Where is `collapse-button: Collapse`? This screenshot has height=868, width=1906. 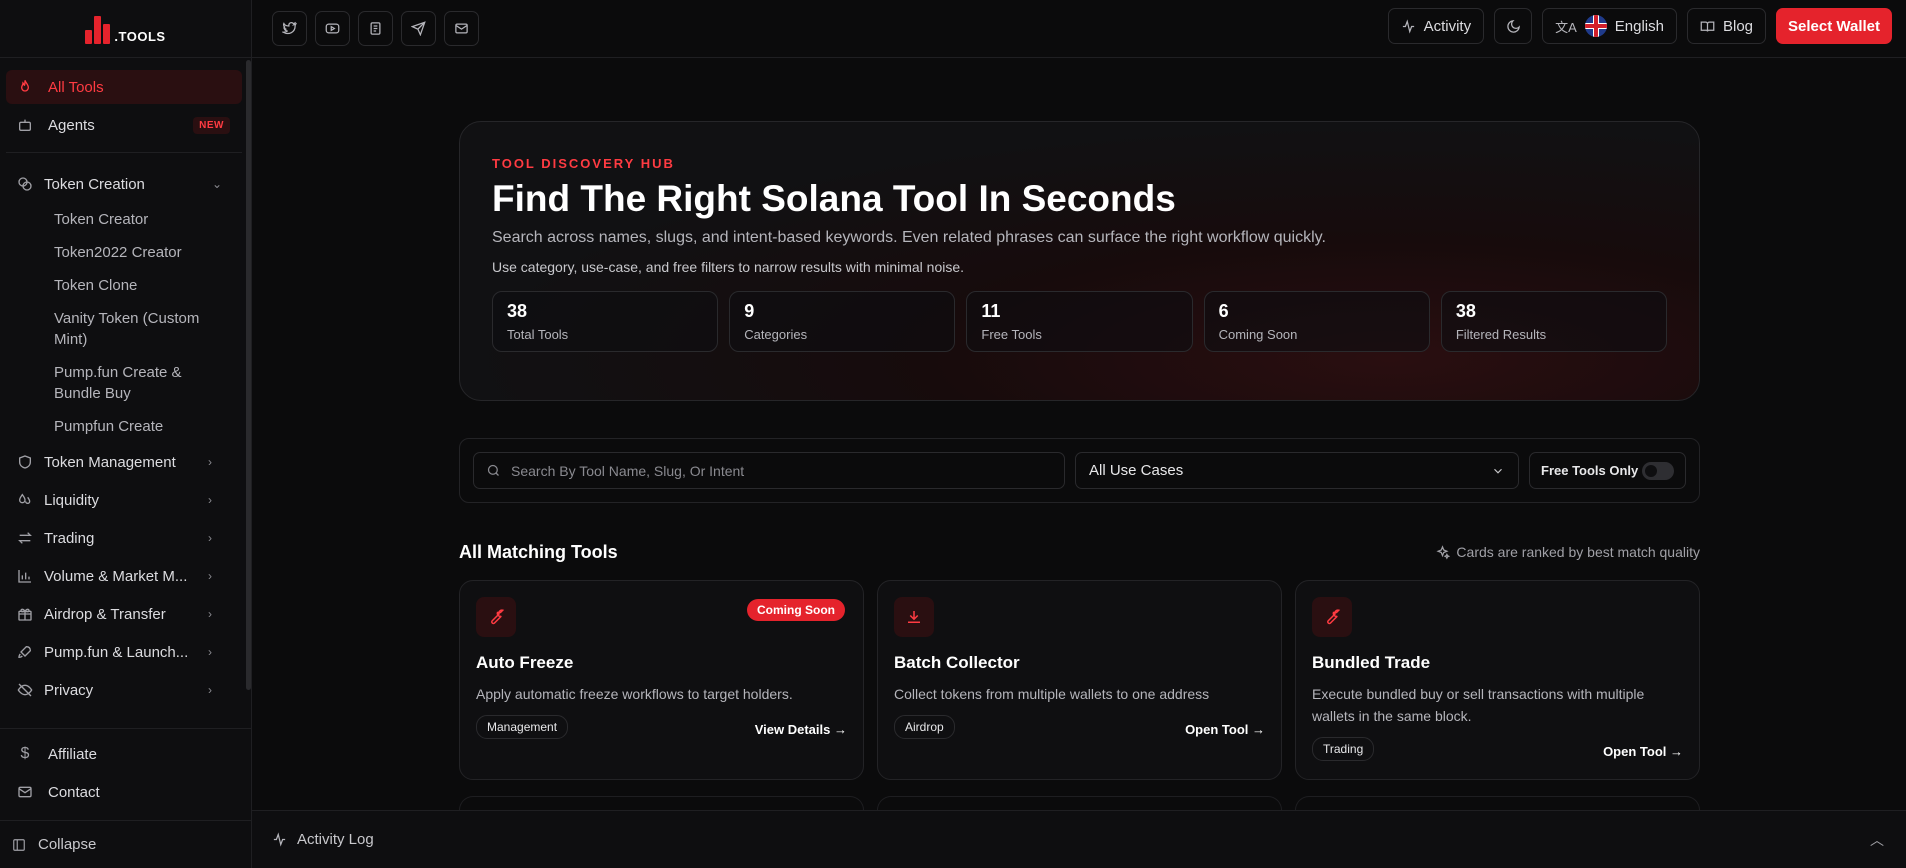 collapse-button: Collapse is located at coordinates (126, 844).